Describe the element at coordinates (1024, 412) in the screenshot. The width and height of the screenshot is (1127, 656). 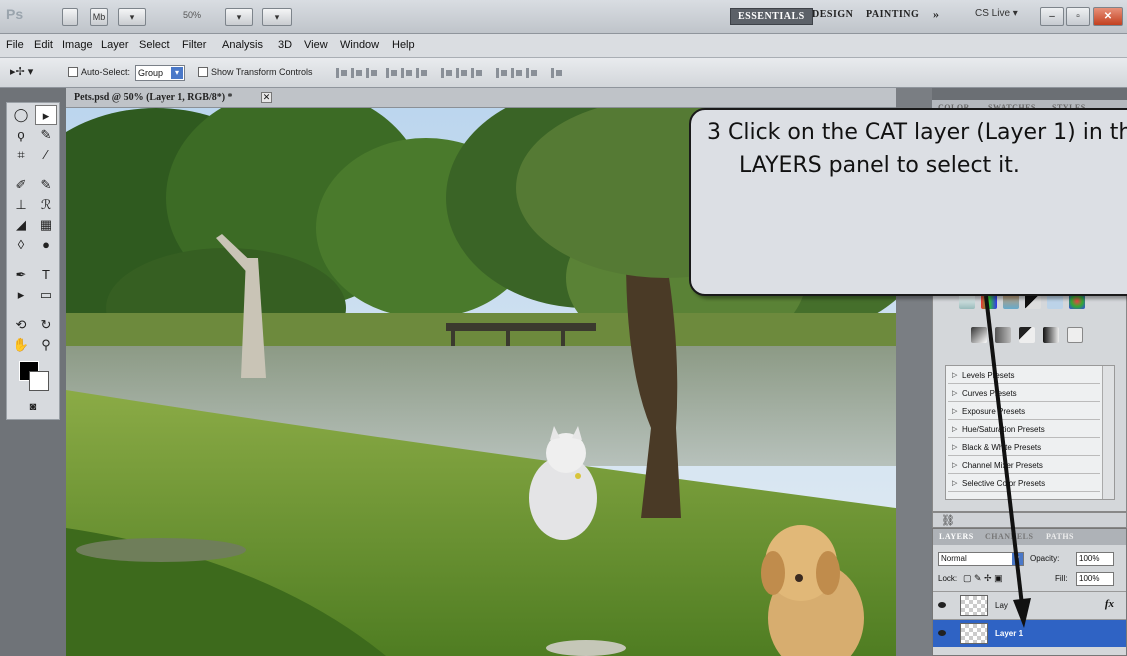
I see `preset-exposure: ▷ Exposure Presets` at that location.